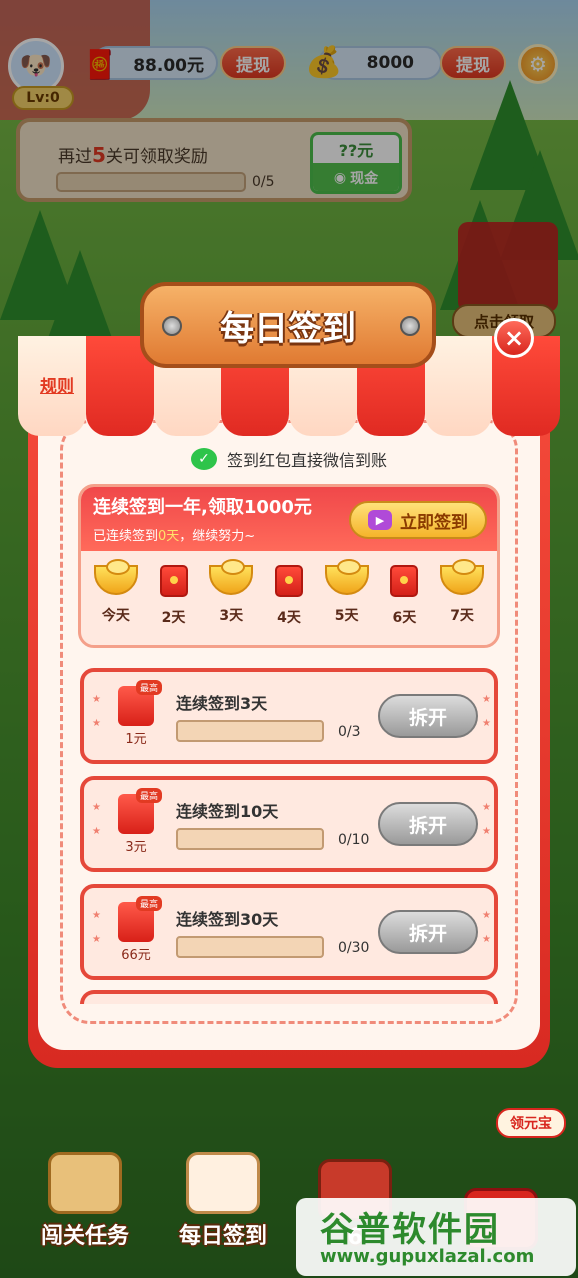 The width and height of the screenshot is (578, 1278). I want to click on day-reward-item: 5天, so click(347, 593).